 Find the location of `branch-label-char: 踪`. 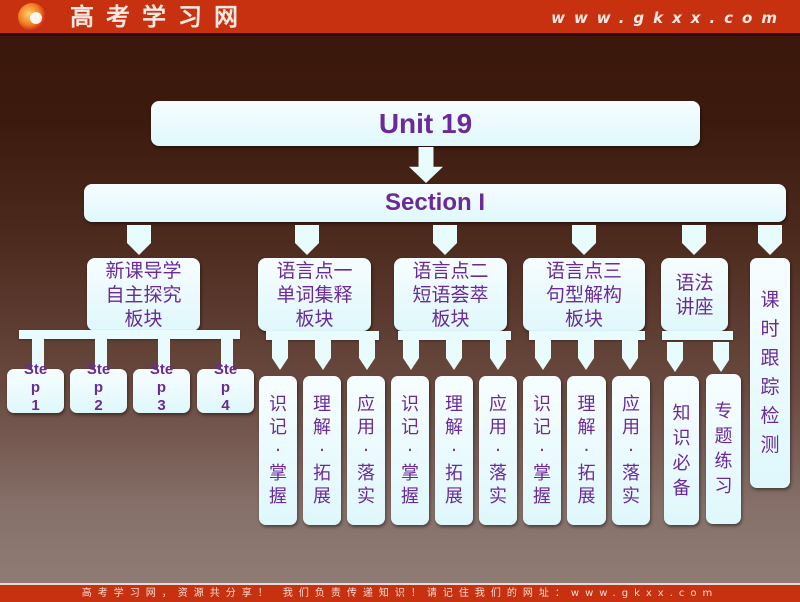

branch-label-char: 踪 is located at coordinates (770, 387).